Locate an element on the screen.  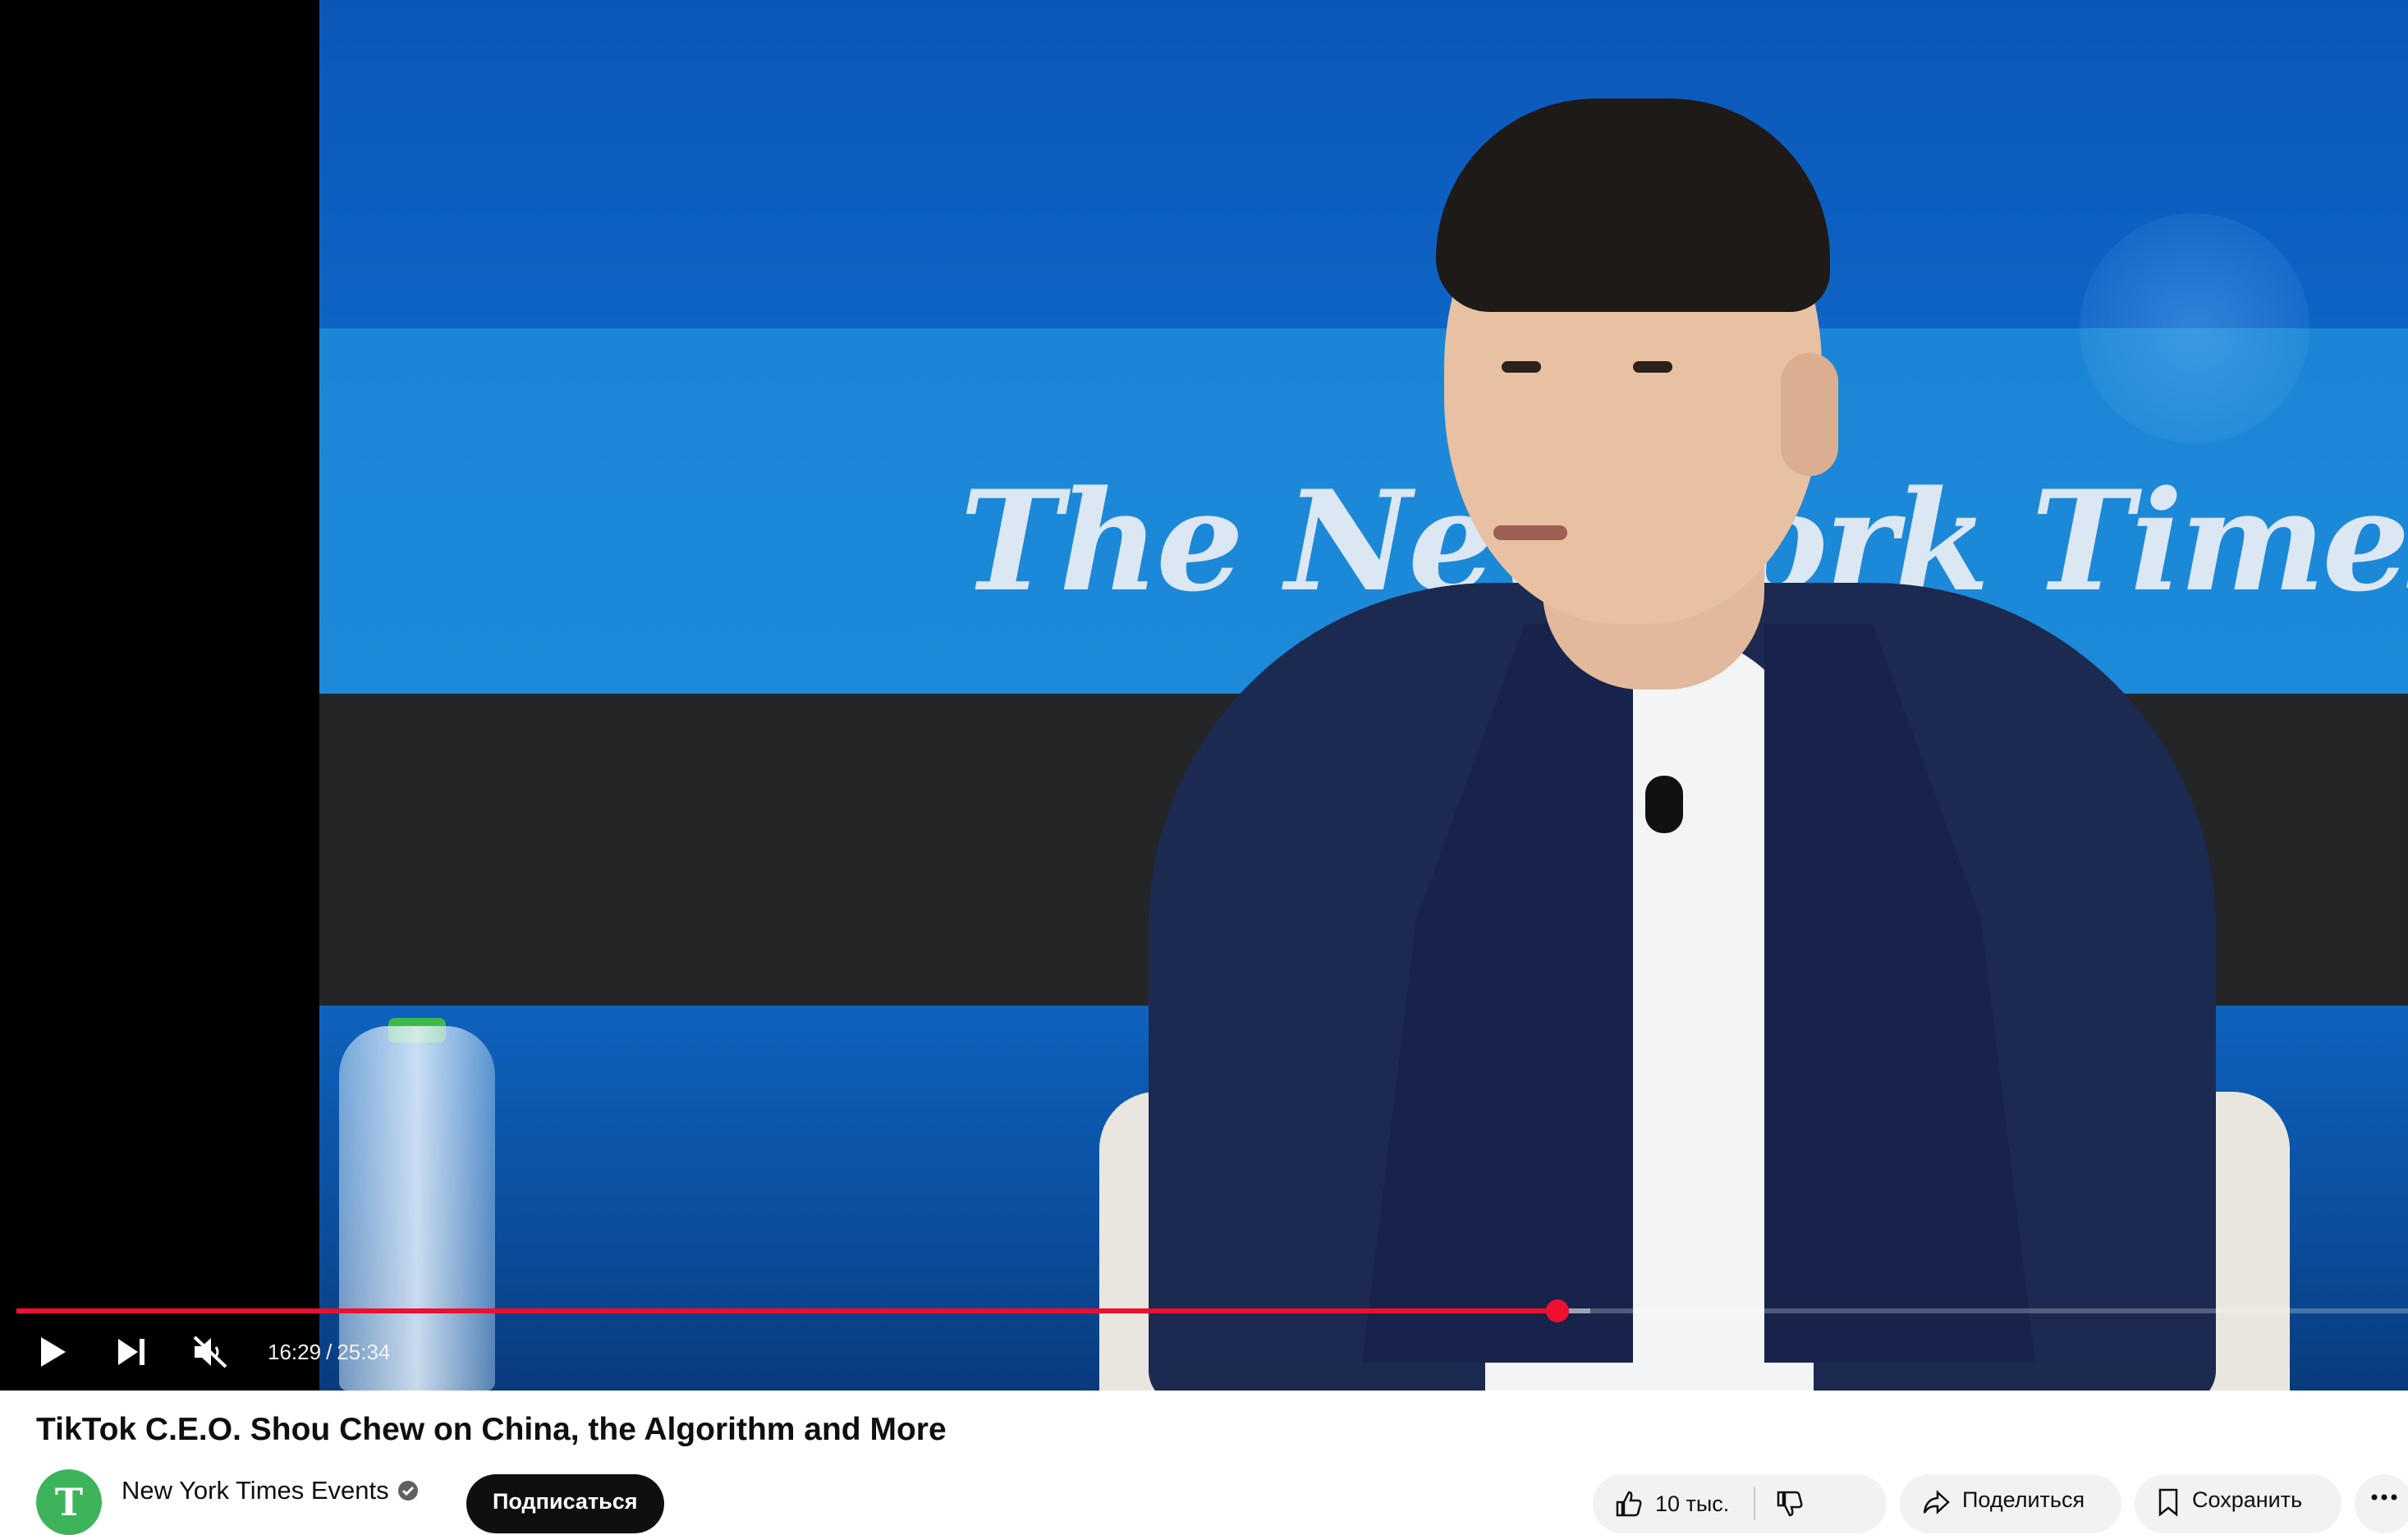
share-icon is located at coordinates (1936, 1502).